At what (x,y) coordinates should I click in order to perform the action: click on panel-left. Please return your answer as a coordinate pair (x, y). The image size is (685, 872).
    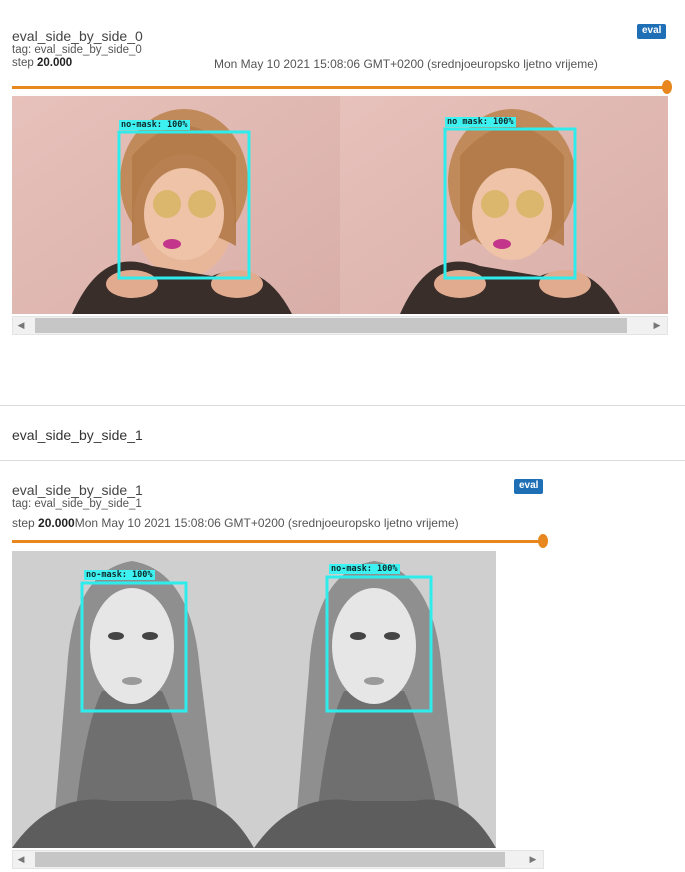
    Looking at the image, I should click on (133, 699).